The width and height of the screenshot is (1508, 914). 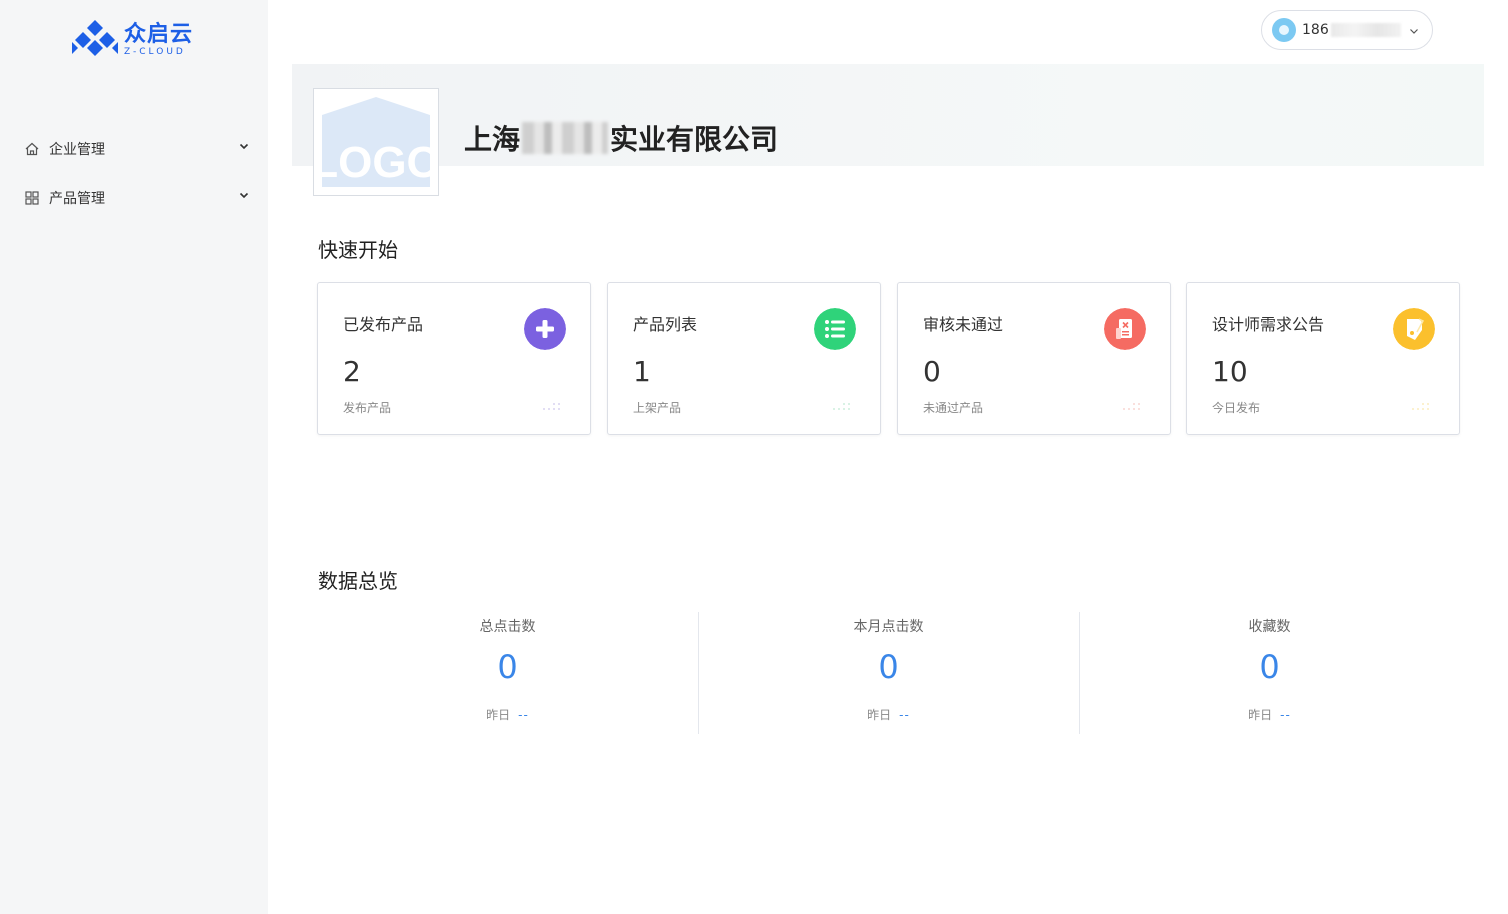 I want to click on card-product-list: 产品列表 1 上架产品, so click(x=744, y=358).